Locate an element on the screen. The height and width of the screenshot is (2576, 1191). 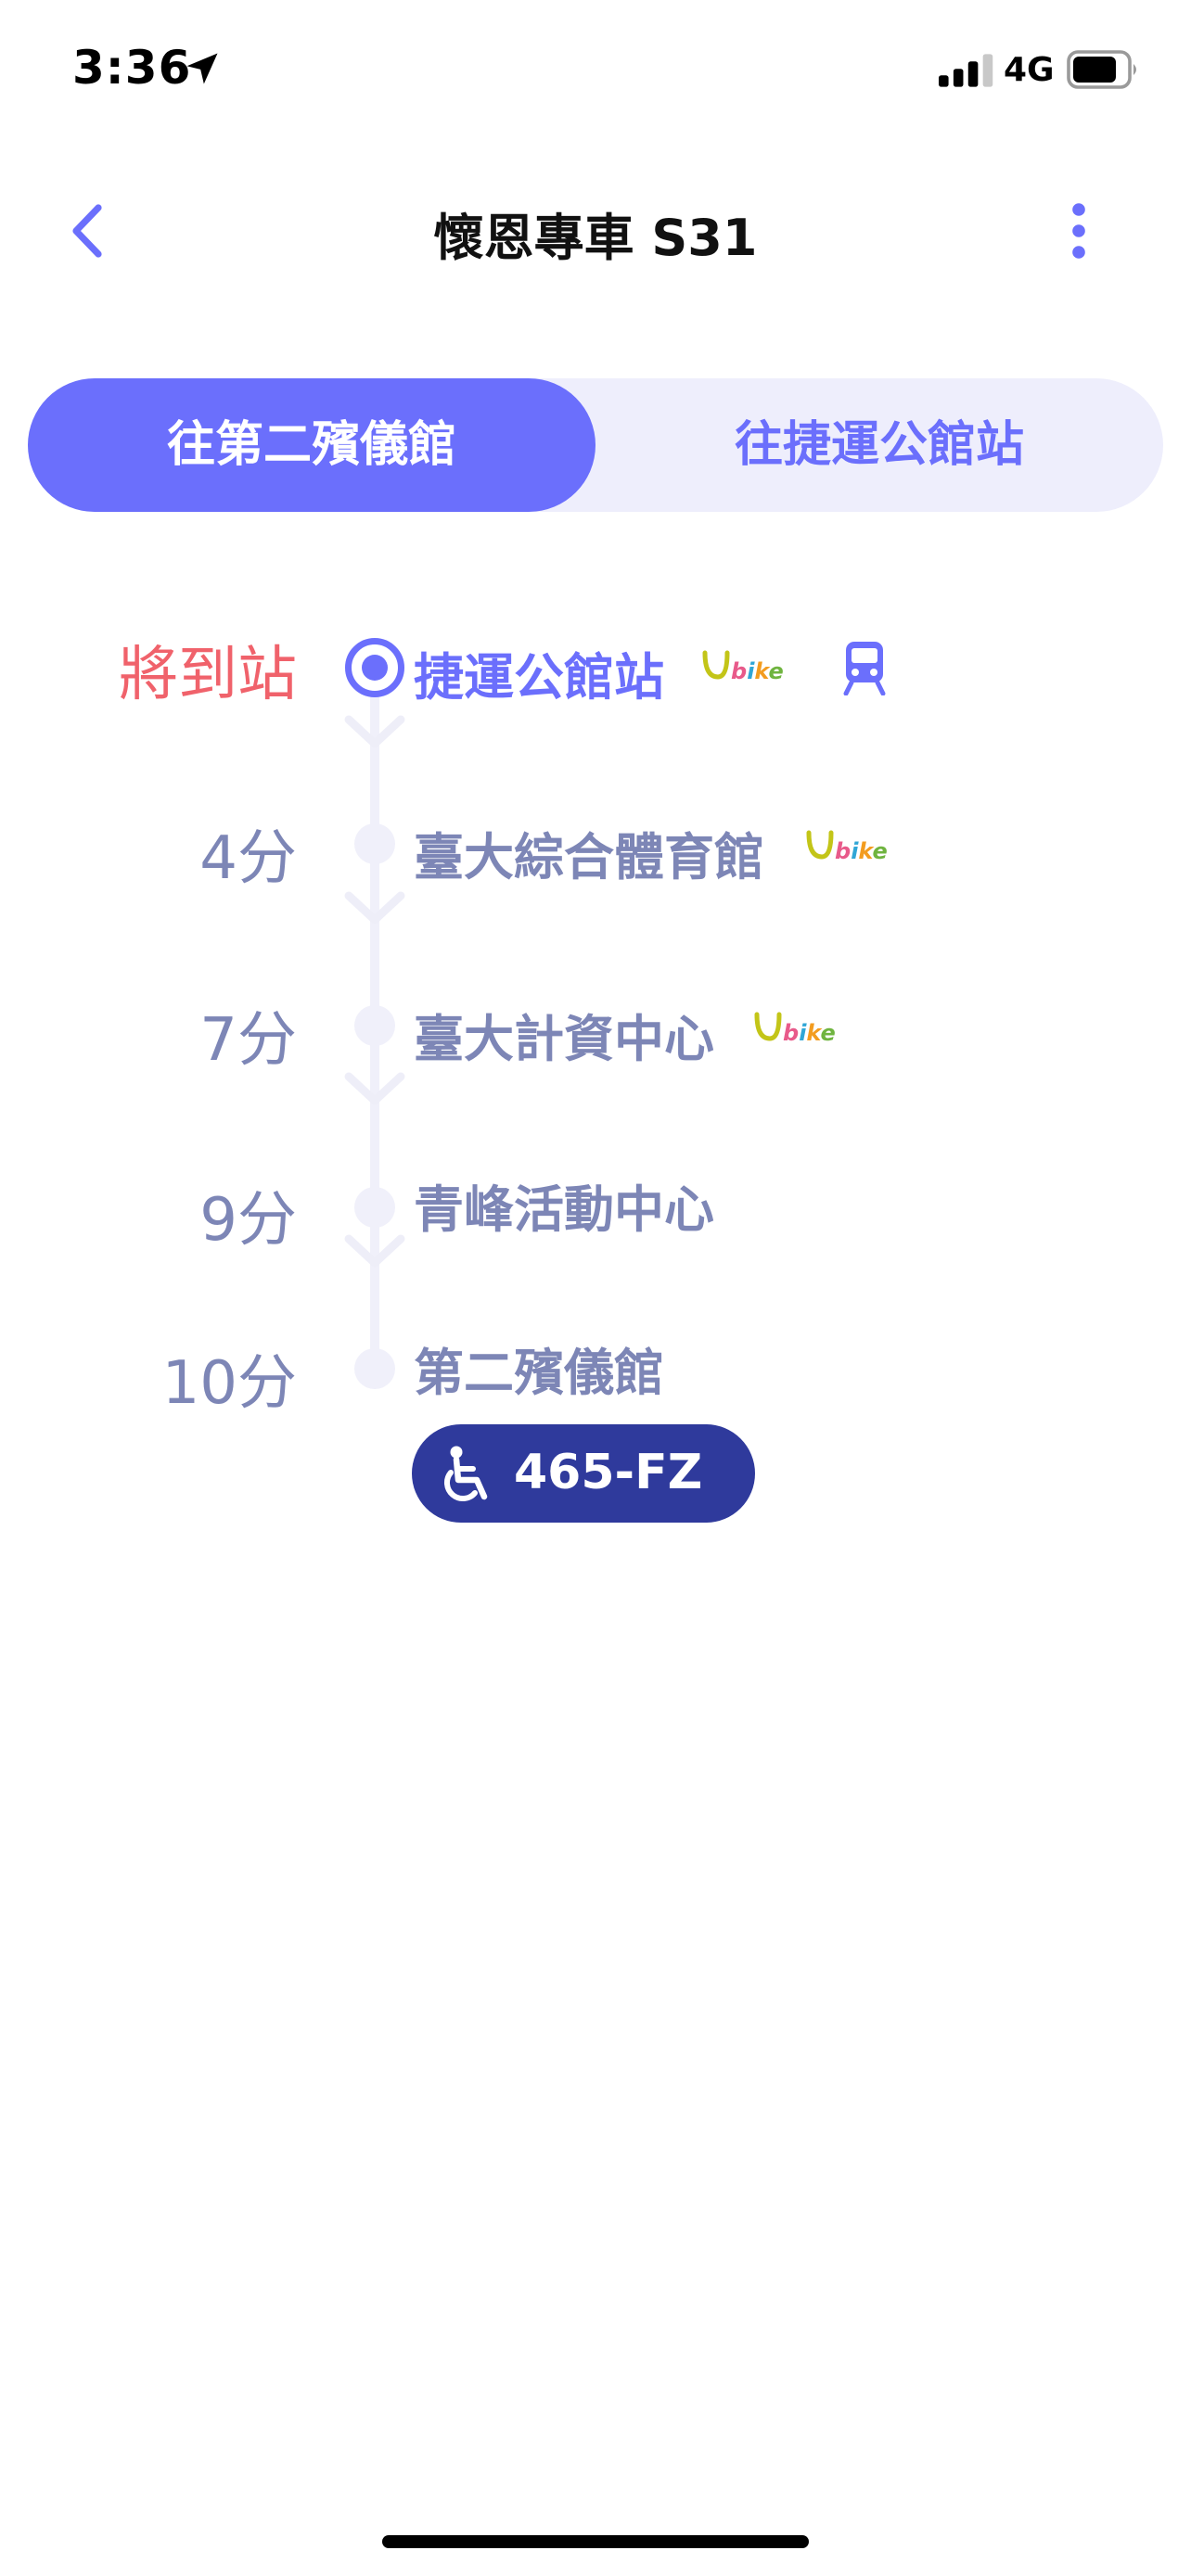
direction-tabs: 往第二殯儀館 往捷運公館站 is located at coordinates (595, 445).